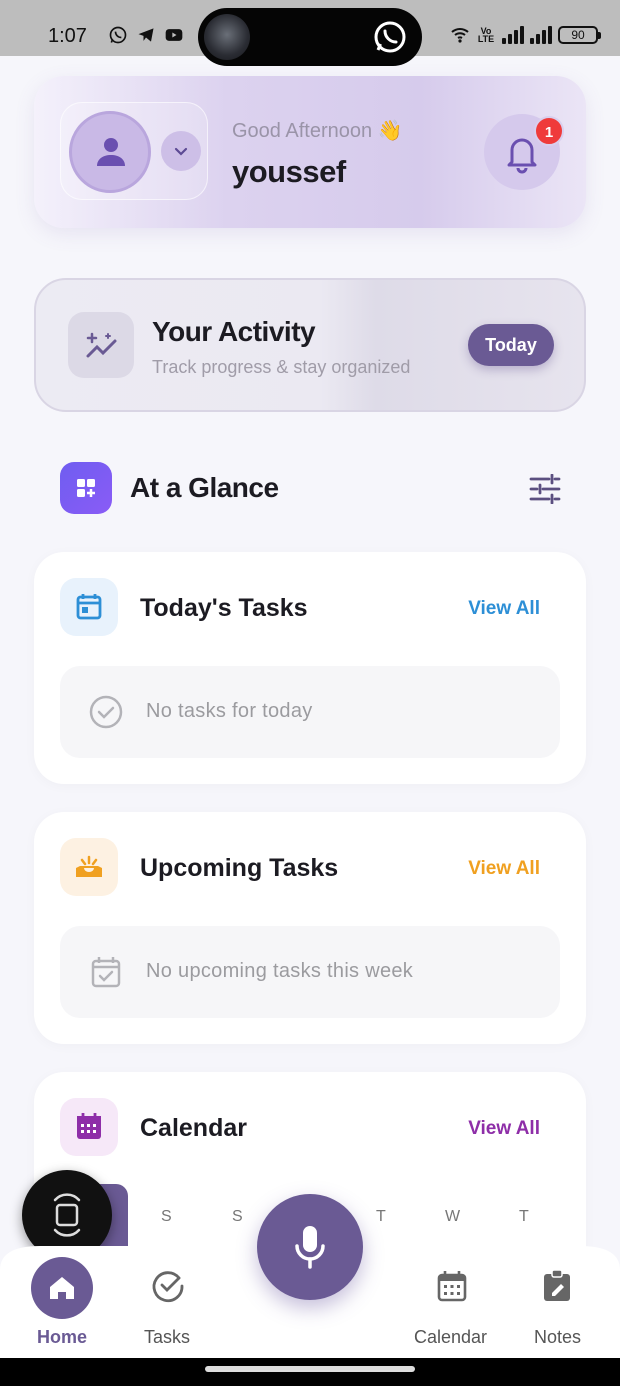 This screenshot has height=1386, width=620. I want to click on notification-icons, so click(146, 35).